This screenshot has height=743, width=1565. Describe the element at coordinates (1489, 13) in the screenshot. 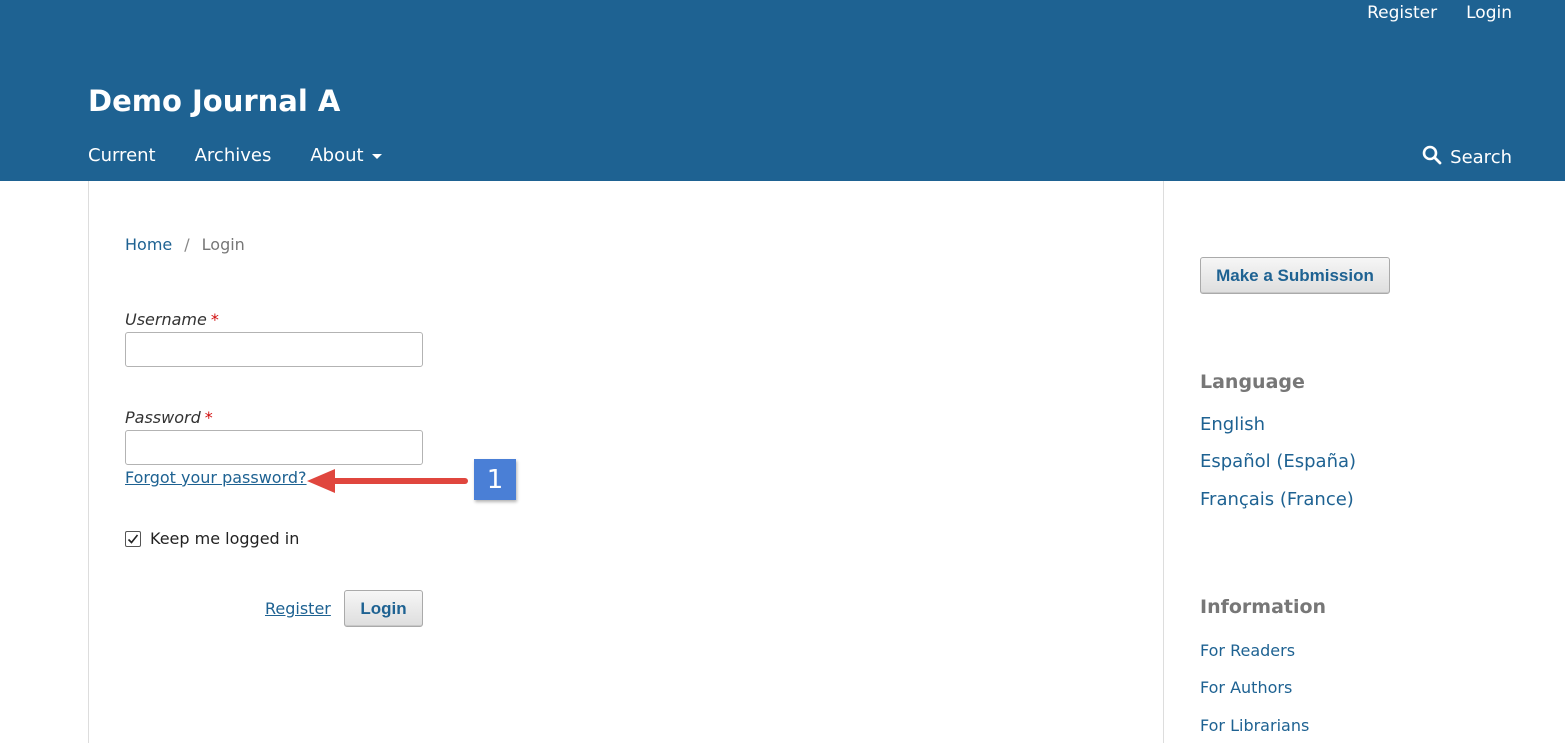

I see `header-login-link: Login` at that location.